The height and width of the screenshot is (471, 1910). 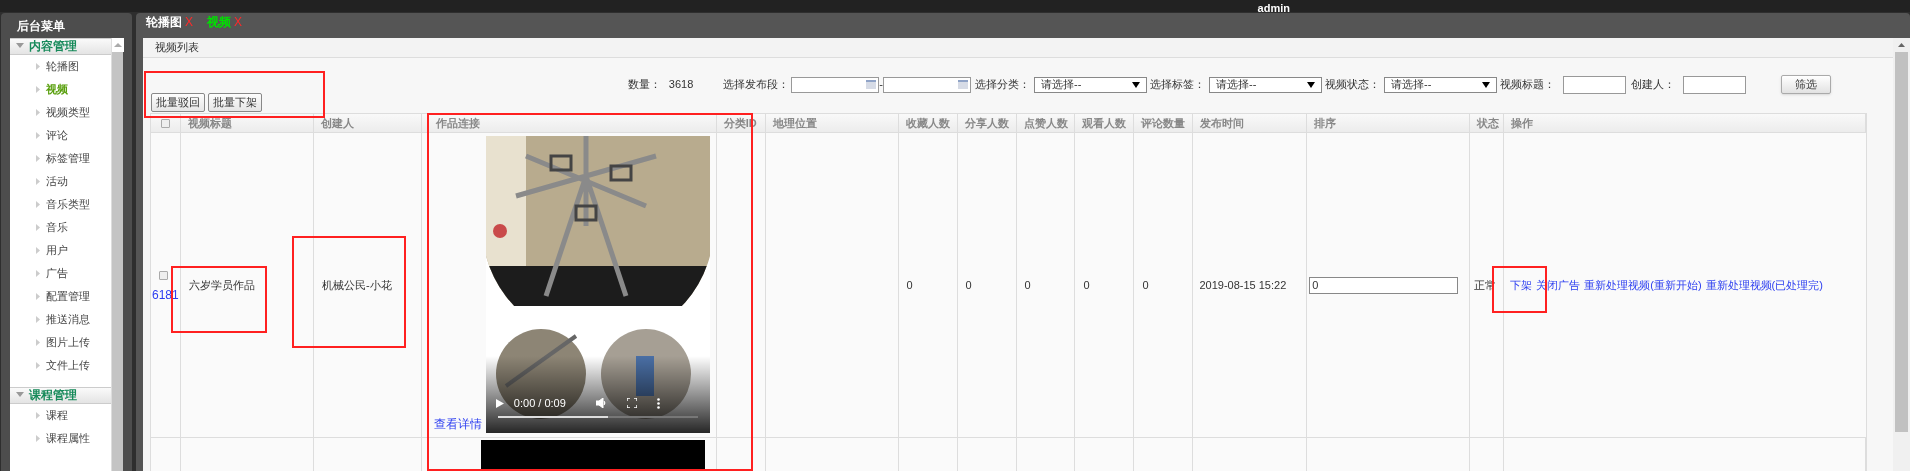 What do you see at coordinates (1901, 242) in the screenshot?
I see `scroll-thumb` at bounding box center [1901, 242].